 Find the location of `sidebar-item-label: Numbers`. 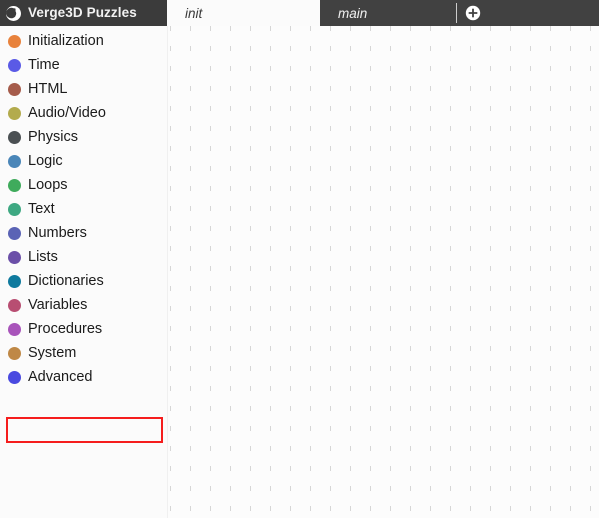

sidebar-item-label: Numbers is located at coordinates (57, 232).